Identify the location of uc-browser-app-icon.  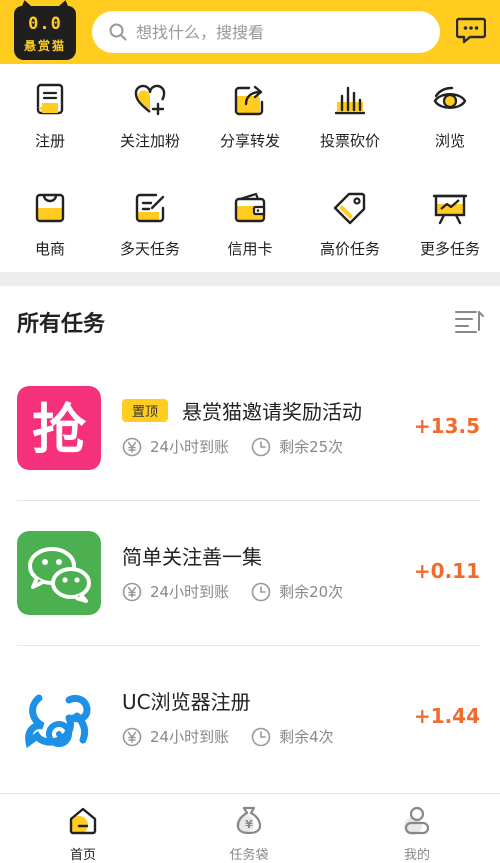
(59, 718).